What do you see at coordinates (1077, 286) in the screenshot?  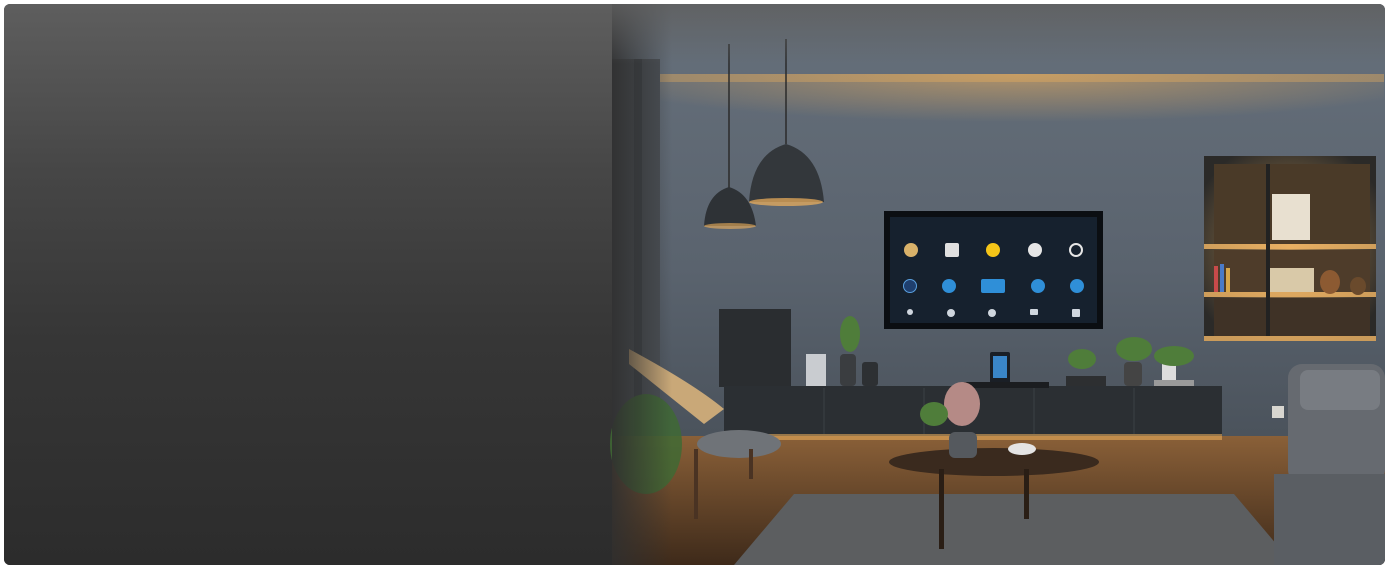 I see `lock-icon` at bounding box center [1077, 286].